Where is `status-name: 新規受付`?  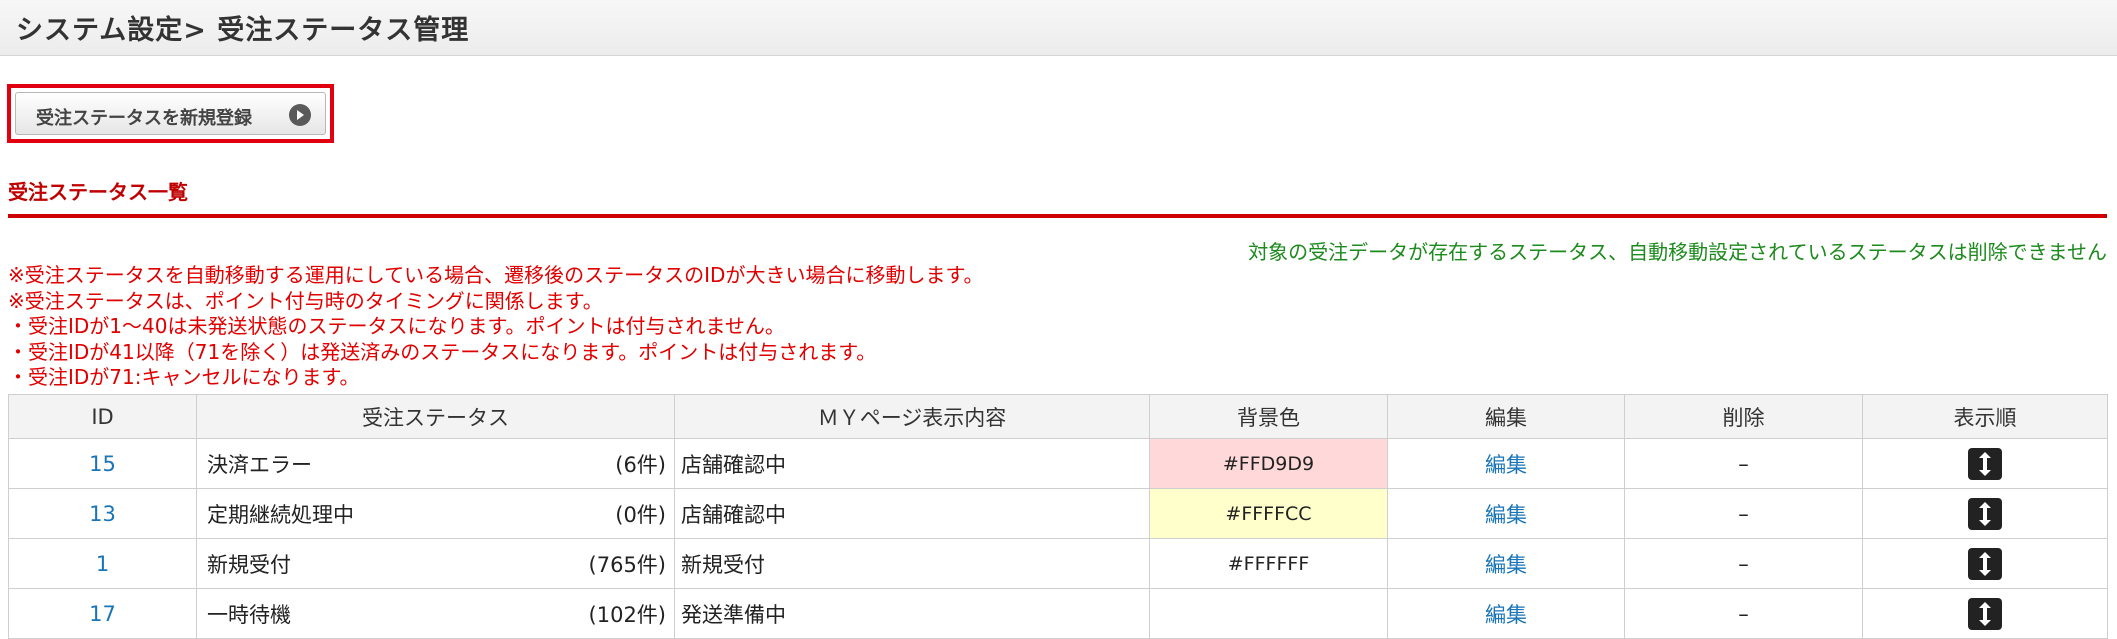 status-name: 新規受付 is located at coordinates (249, 564).